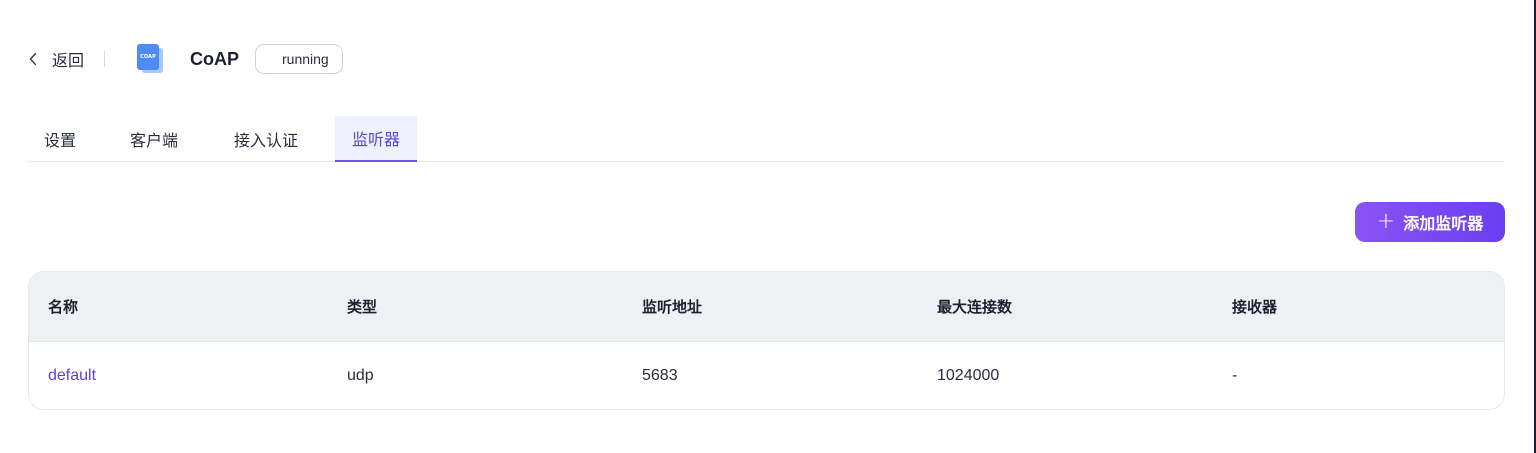 The image size is (1536, 453). What do you see at coordinates (360, 375) in the screenshot?
I see `listener-type: udp` at bounding box center [360, 375].